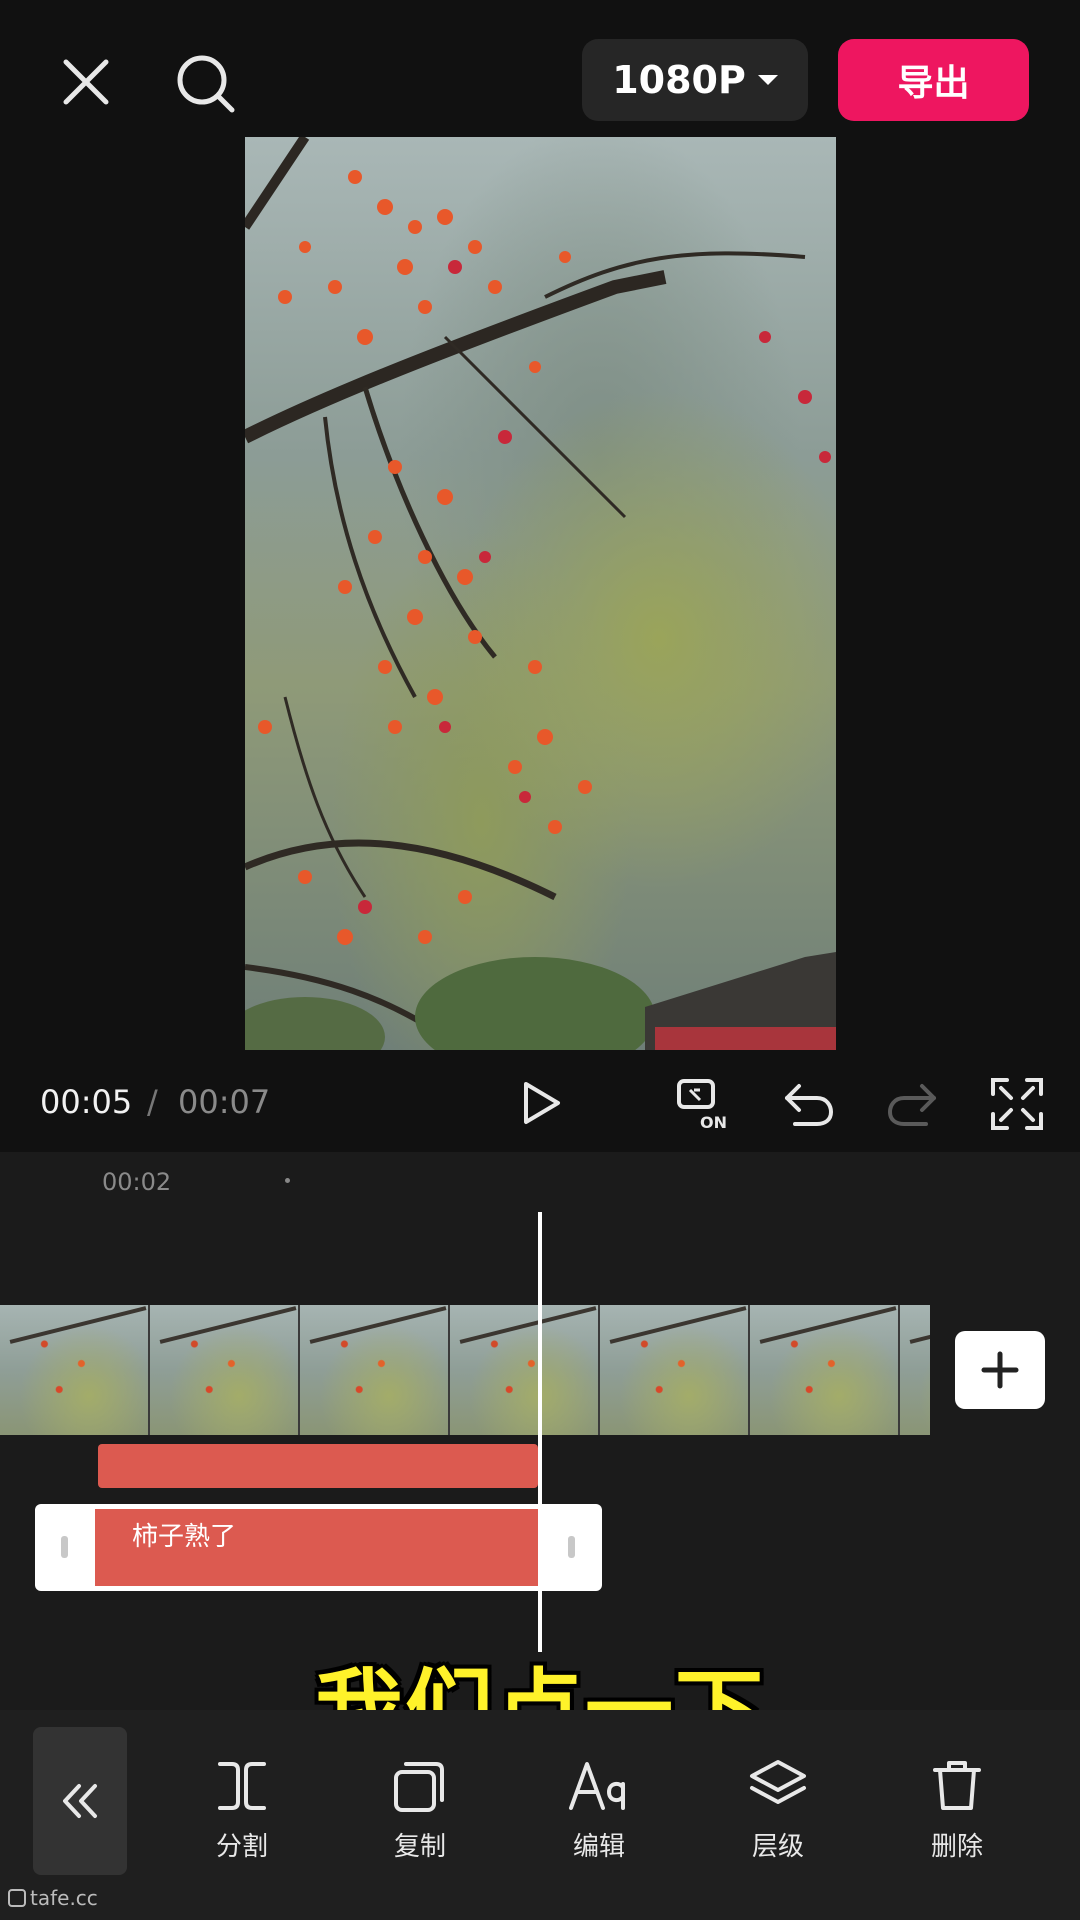  Describe the element at coordinates (318, 1466) in the screenshot. I see `effect-track-clip` at that location.